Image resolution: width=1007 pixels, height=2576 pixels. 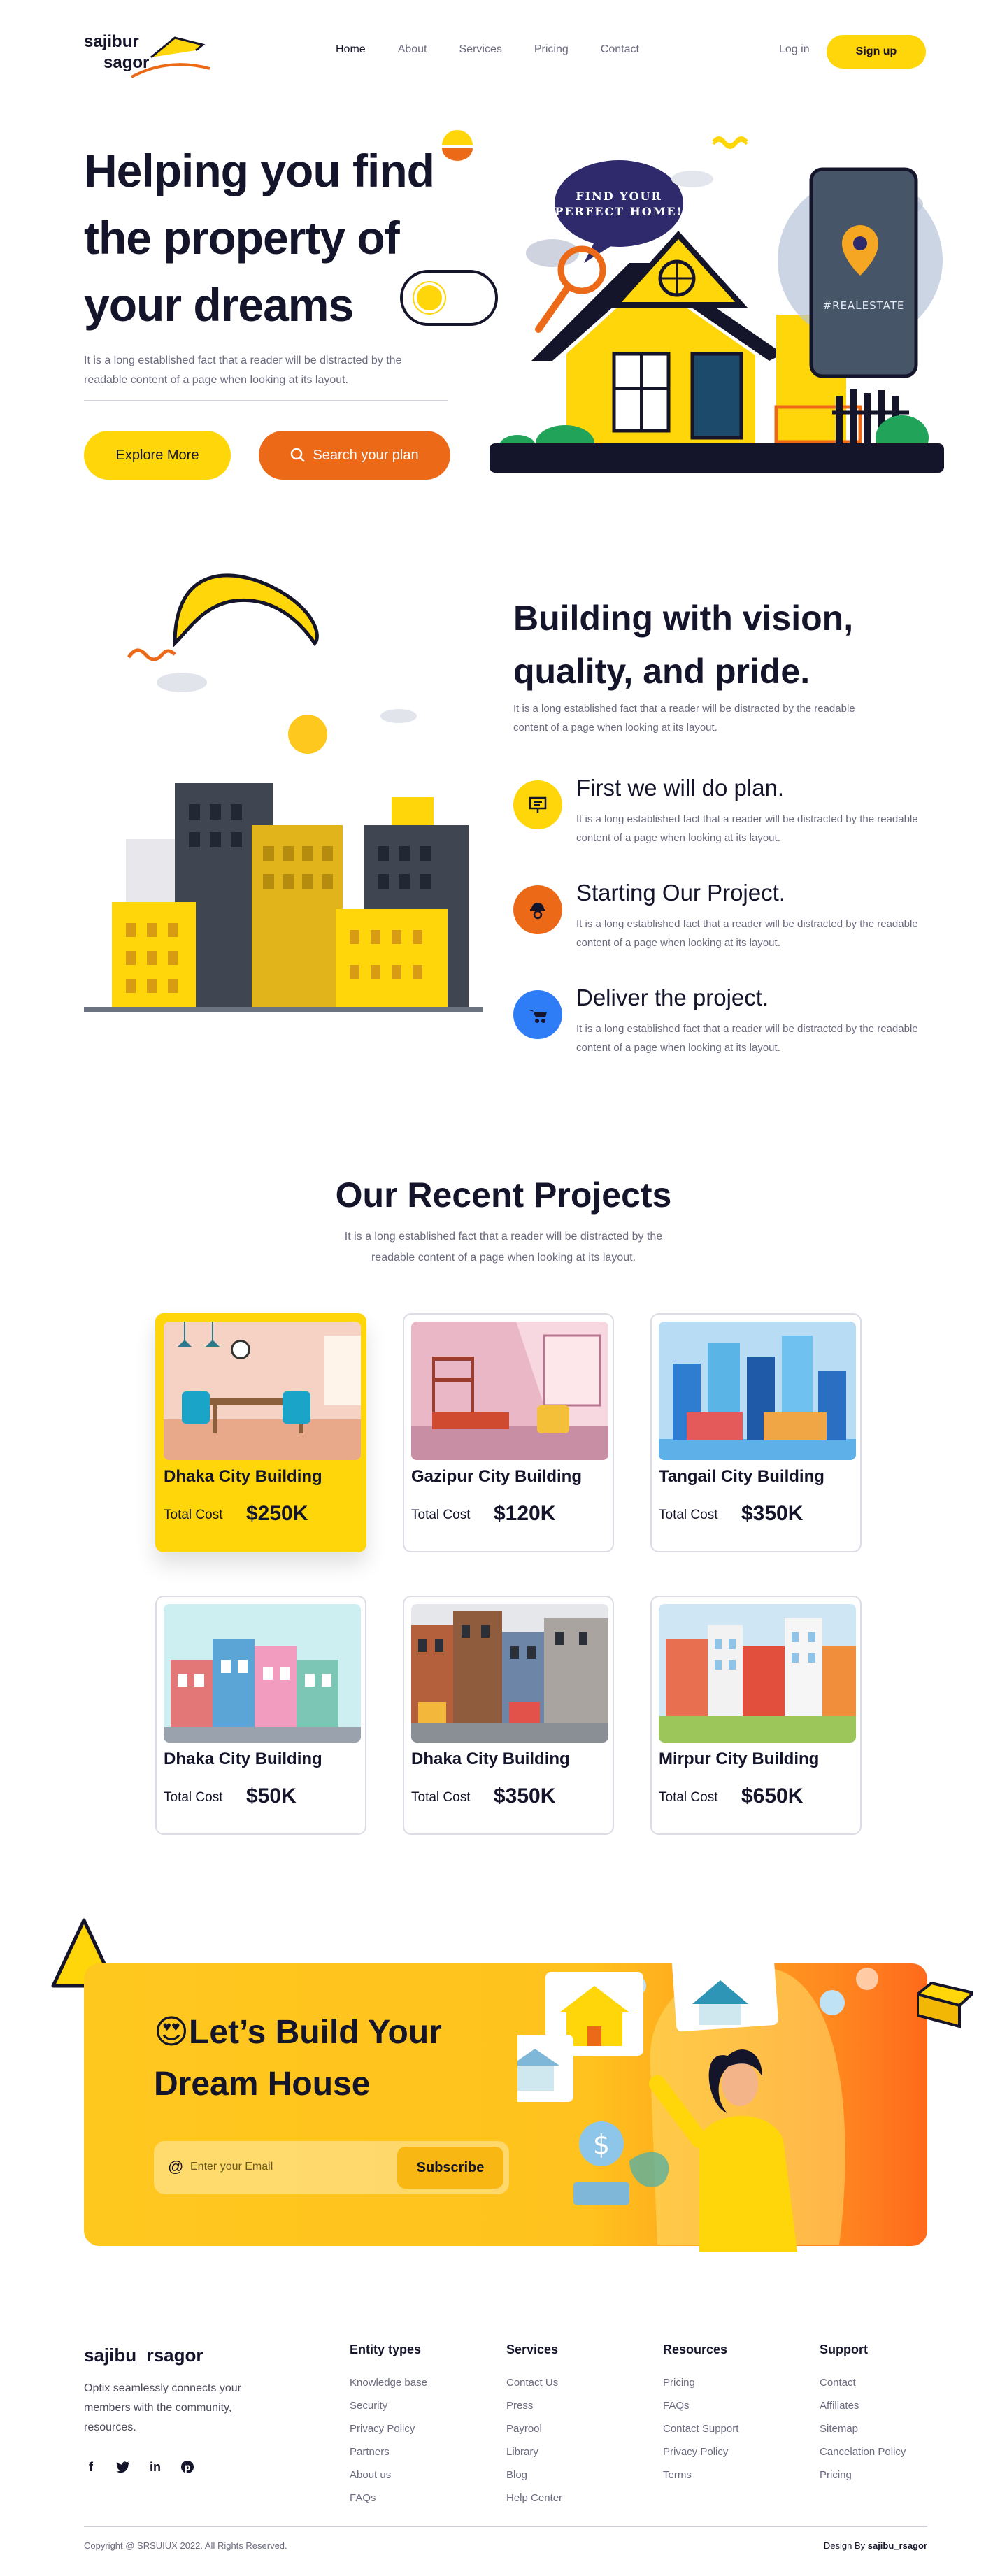 What do you see at coordinates (537, 1014) in the screenshot?
I see `wheelbarrow-icon` at bounding box center [537, 1014].